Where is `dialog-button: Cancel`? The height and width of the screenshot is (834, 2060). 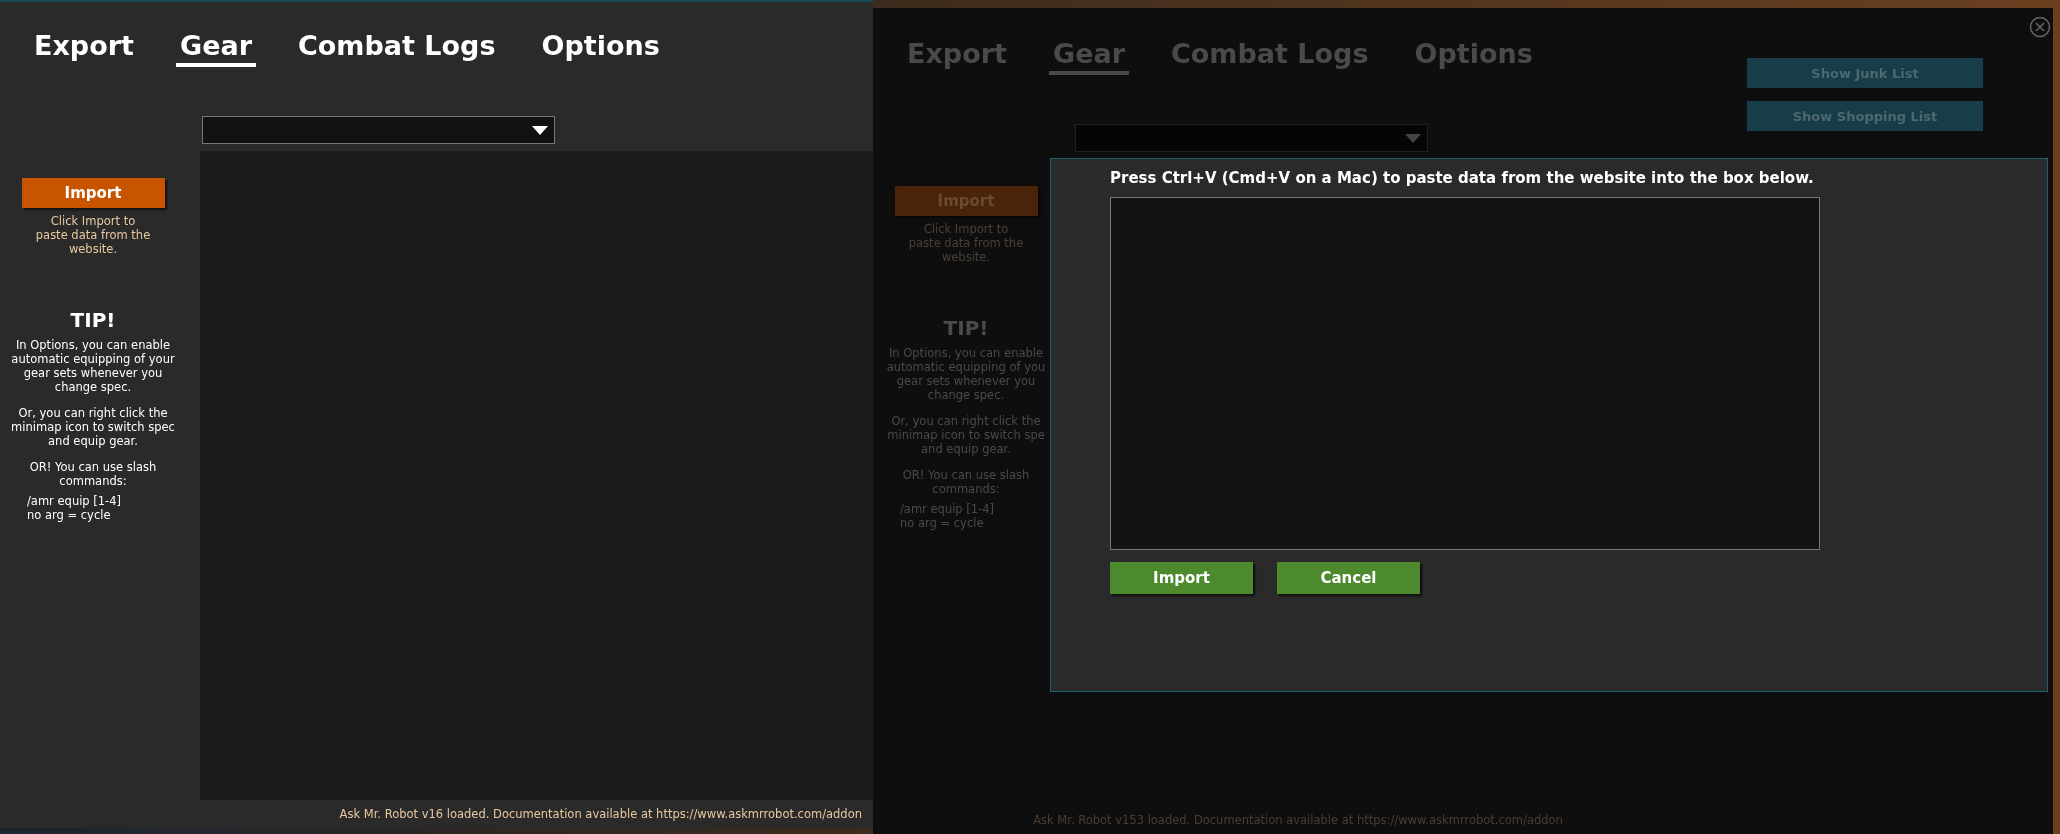
dialog-button: Cancel is located at coordinates (1348, 578).